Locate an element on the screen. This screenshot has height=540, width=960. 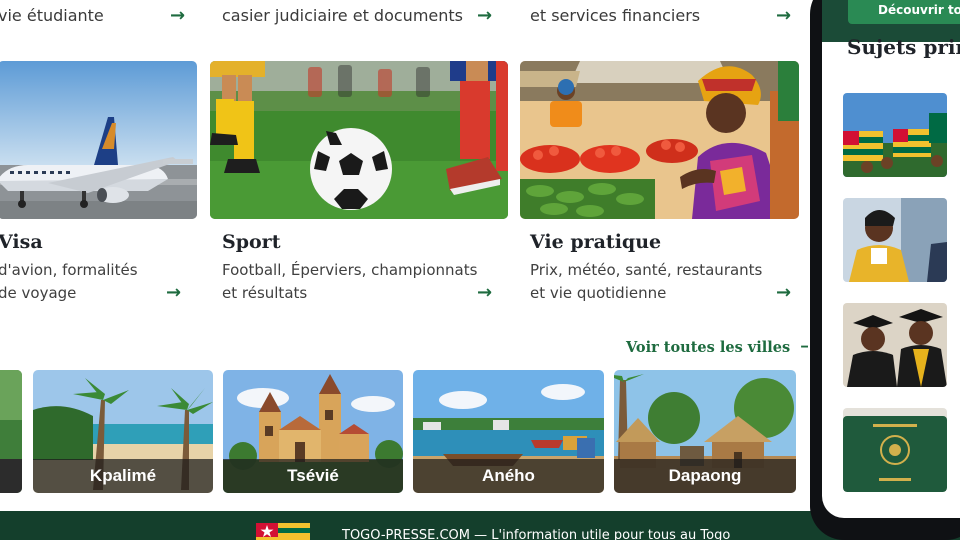
discover-button: Découvrir to is located at coordinates (904, 12).